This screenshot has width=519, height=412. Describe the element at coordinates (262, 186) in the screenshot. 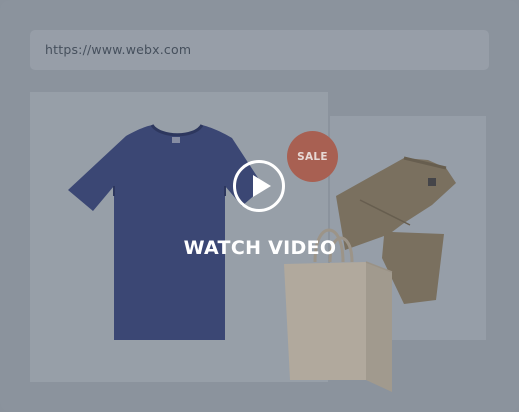

I see `play-icon` at that location.